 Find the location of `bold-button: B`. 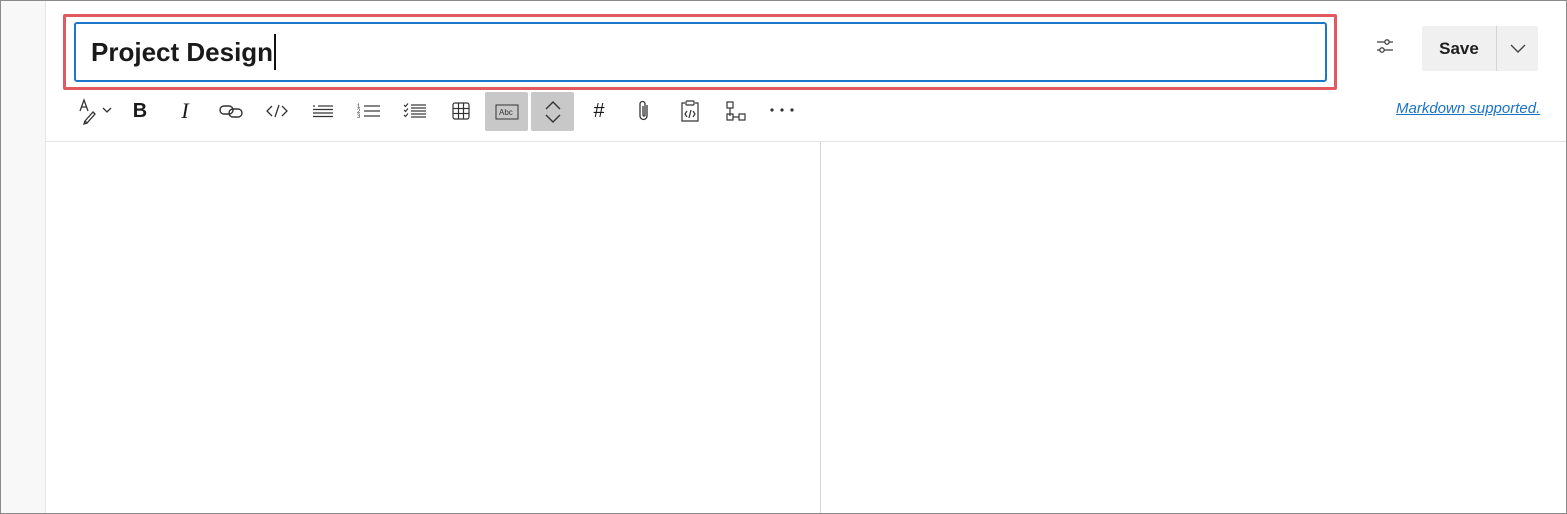

bold-button: B is located at coordinates (140, 111).